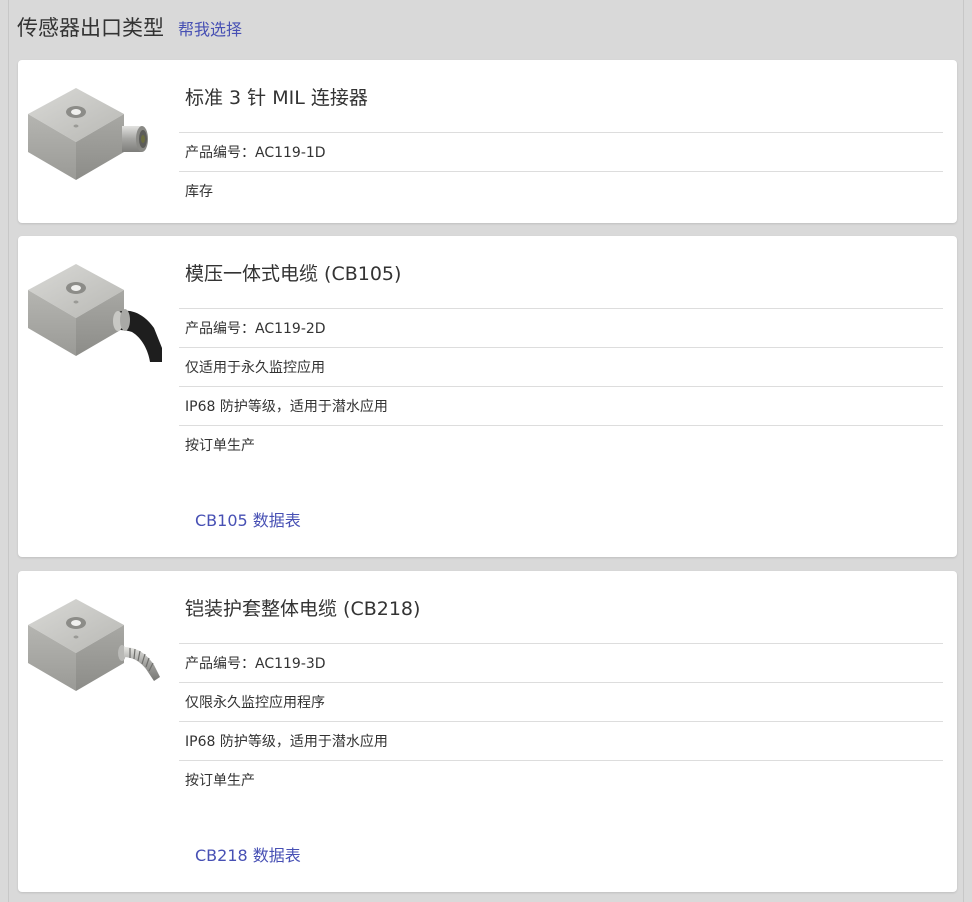 Image resolution: width=972 pixels, height=902 pixels. I want to click on part-number: 产品编号：AC119-2D, so click(561, 328).